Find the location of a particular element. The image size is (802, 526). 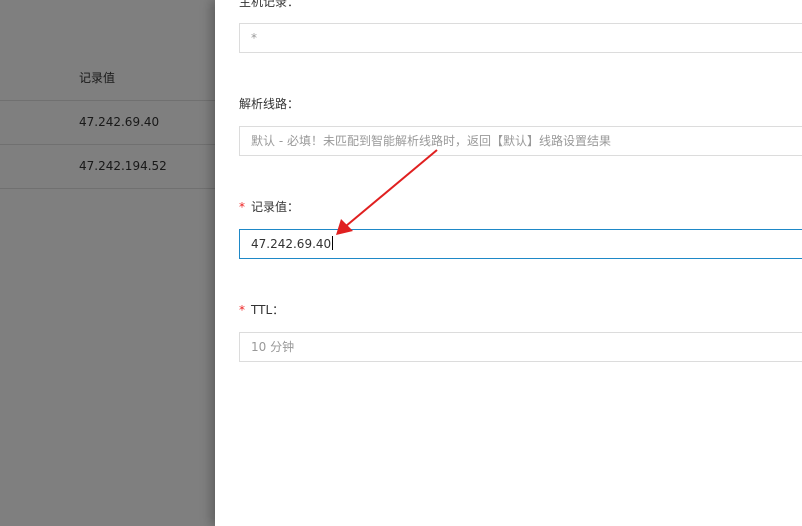

ttl-select-value: 10 分钟 is located at coordinates (273, 347).